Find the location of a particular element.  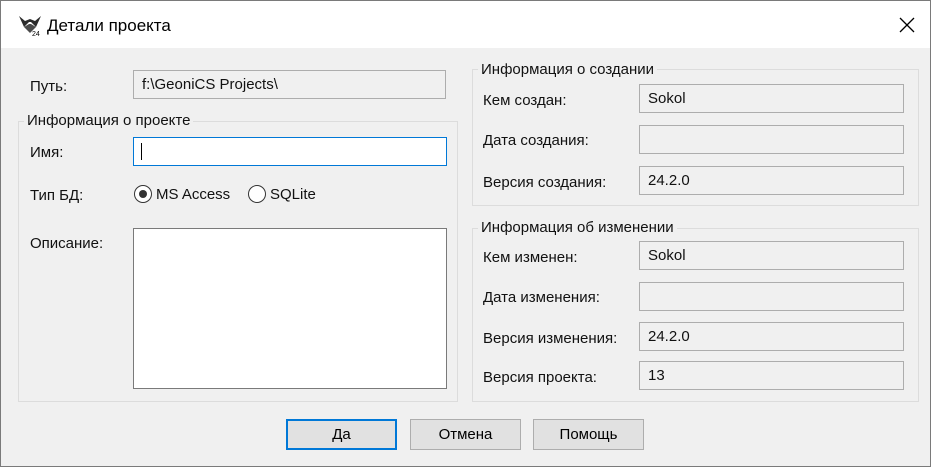

created-by-label: Кем создан: is located at coordinates (525, 100).